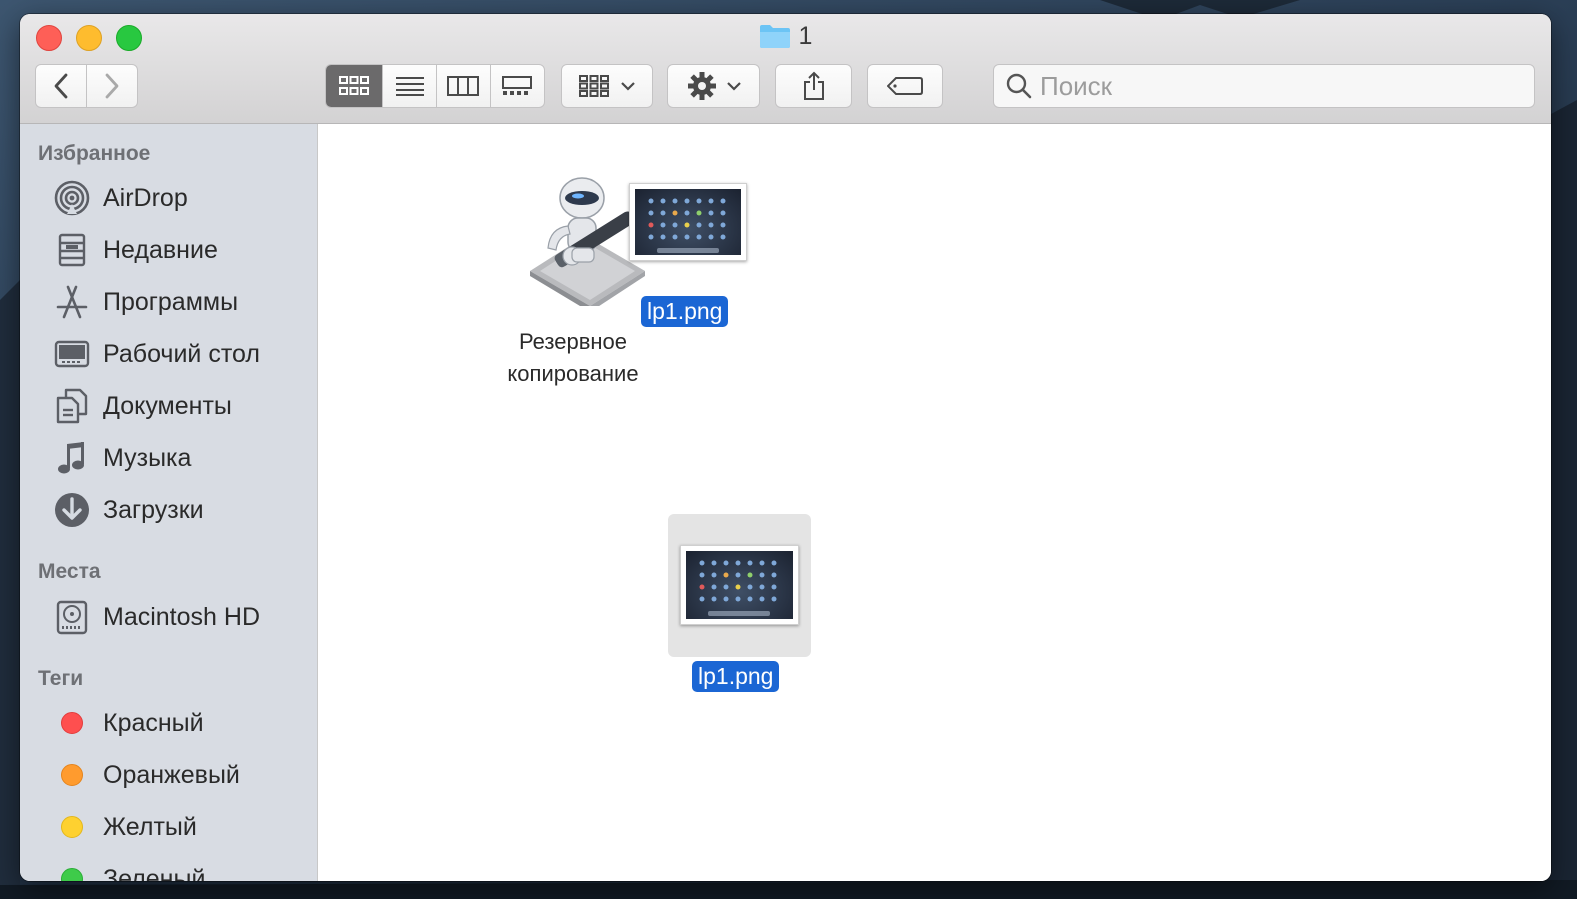 Image resolution: width=1577 pixels, height=899 pixels. What do you see at coordinates (72, 354) in the screenshot?
I see `desktop-icon` at bounding box center [72, 354].